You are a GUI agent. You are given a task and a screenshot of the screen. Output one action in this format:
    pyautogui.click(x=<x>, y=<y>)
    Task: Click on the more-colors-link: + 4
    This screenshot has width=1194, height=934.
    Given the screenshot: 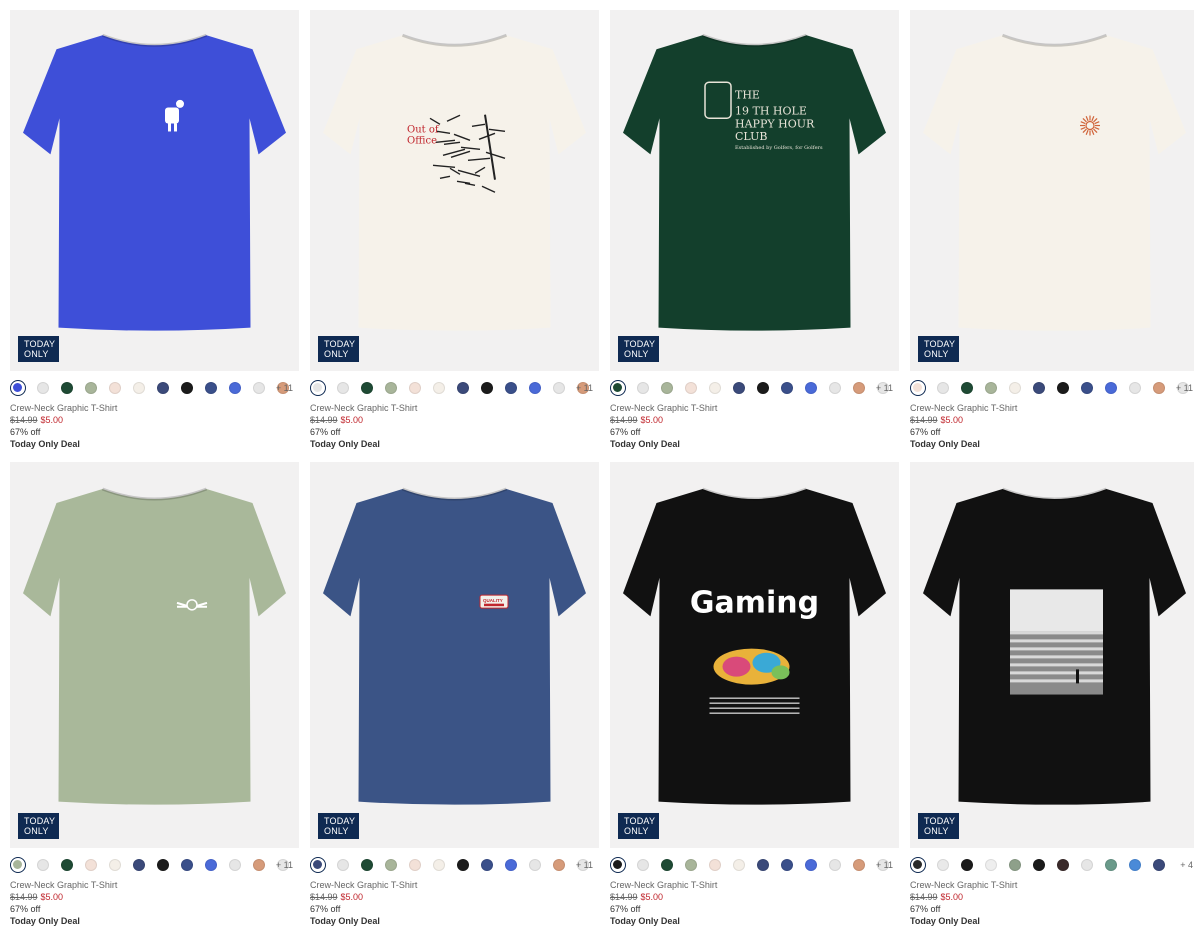 What is the action you would take?
    pyautogui.click(x=1186, y=865)
    